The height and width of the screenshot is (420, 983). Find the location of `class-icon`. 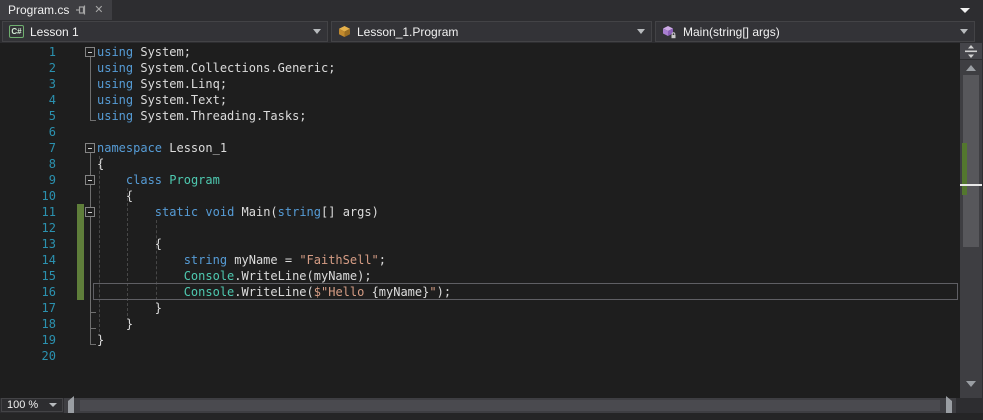

class-icon is located at coordinates (344, 31).